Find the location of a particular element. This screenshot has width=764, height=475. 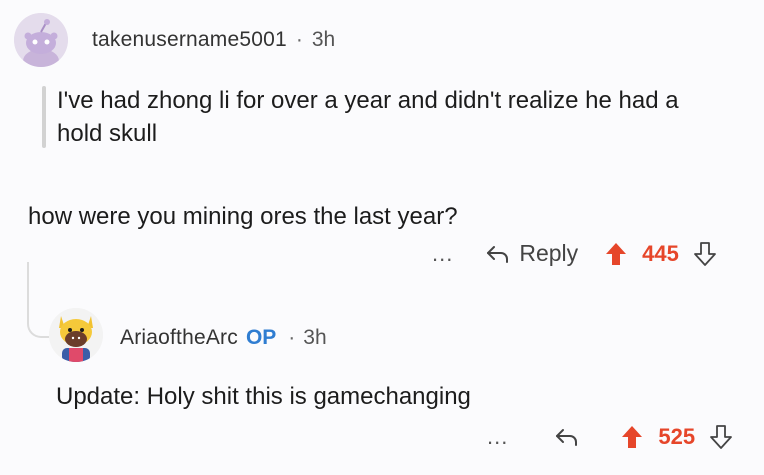

username: takenusername5001 is located at coordinates (189, 40).